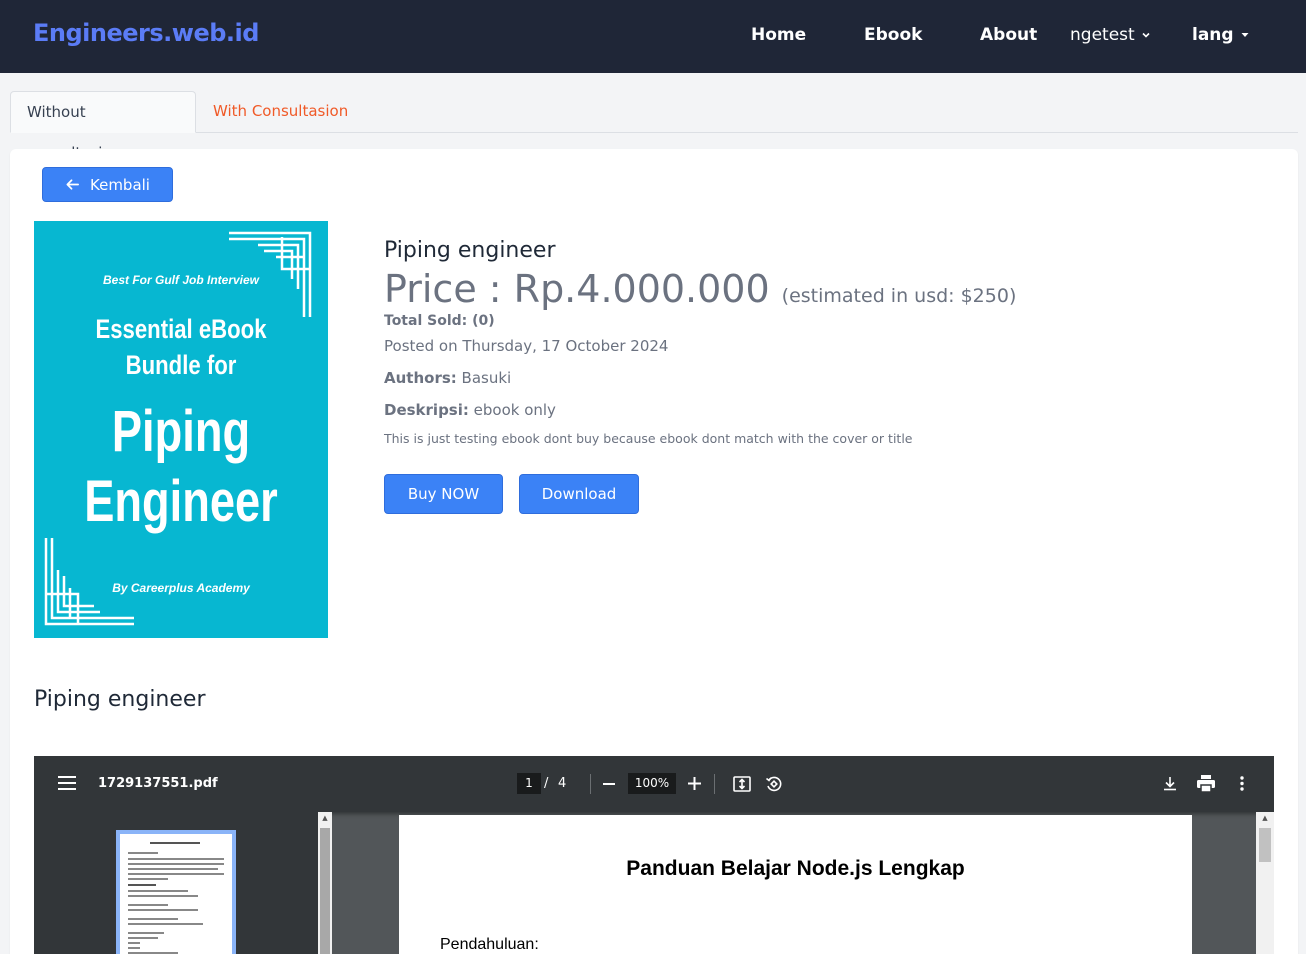  I want to click on tab-with-consultation: With Consultasion, so click(280, 112).